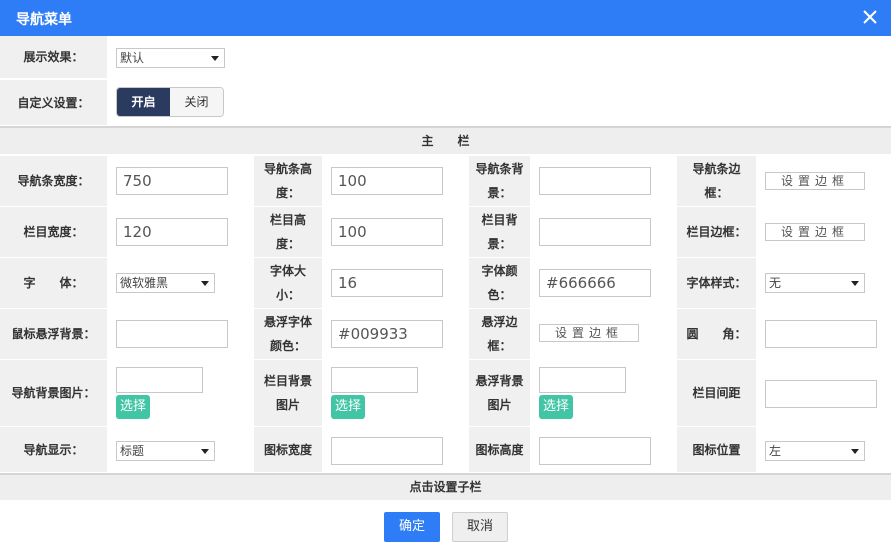 This screenshot has width=891, height=550. Describe the element at coordinates (53, 449) in the screenshot. I see `nav-display-label: 导航显示：` at that location.